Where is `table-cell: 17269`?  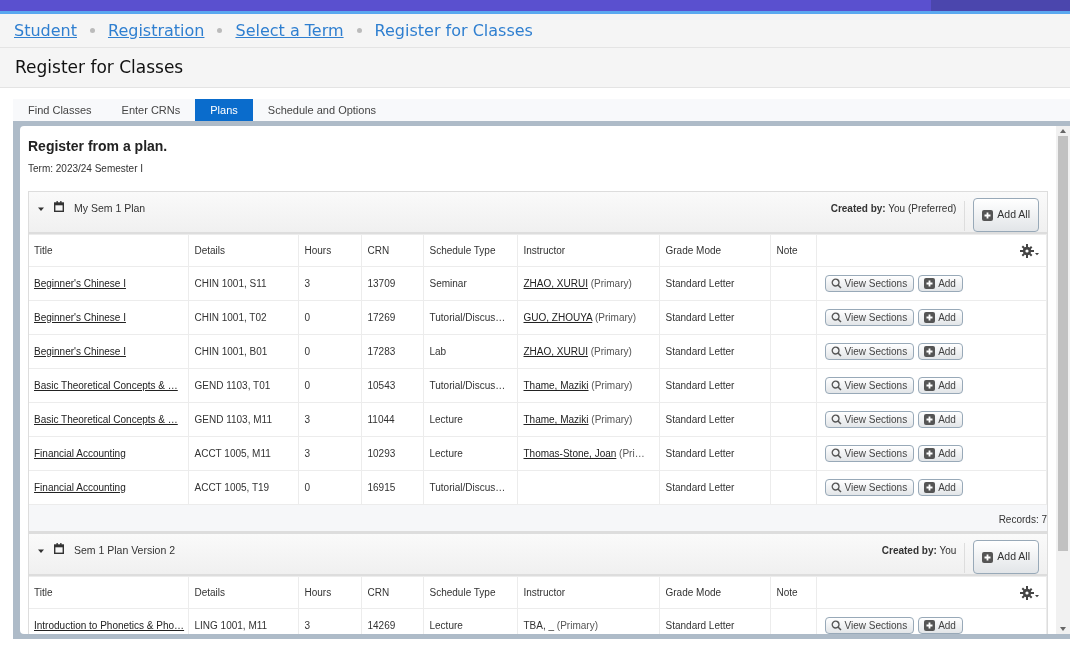 table-cell: 17269 is located at coordinates (392, 317).